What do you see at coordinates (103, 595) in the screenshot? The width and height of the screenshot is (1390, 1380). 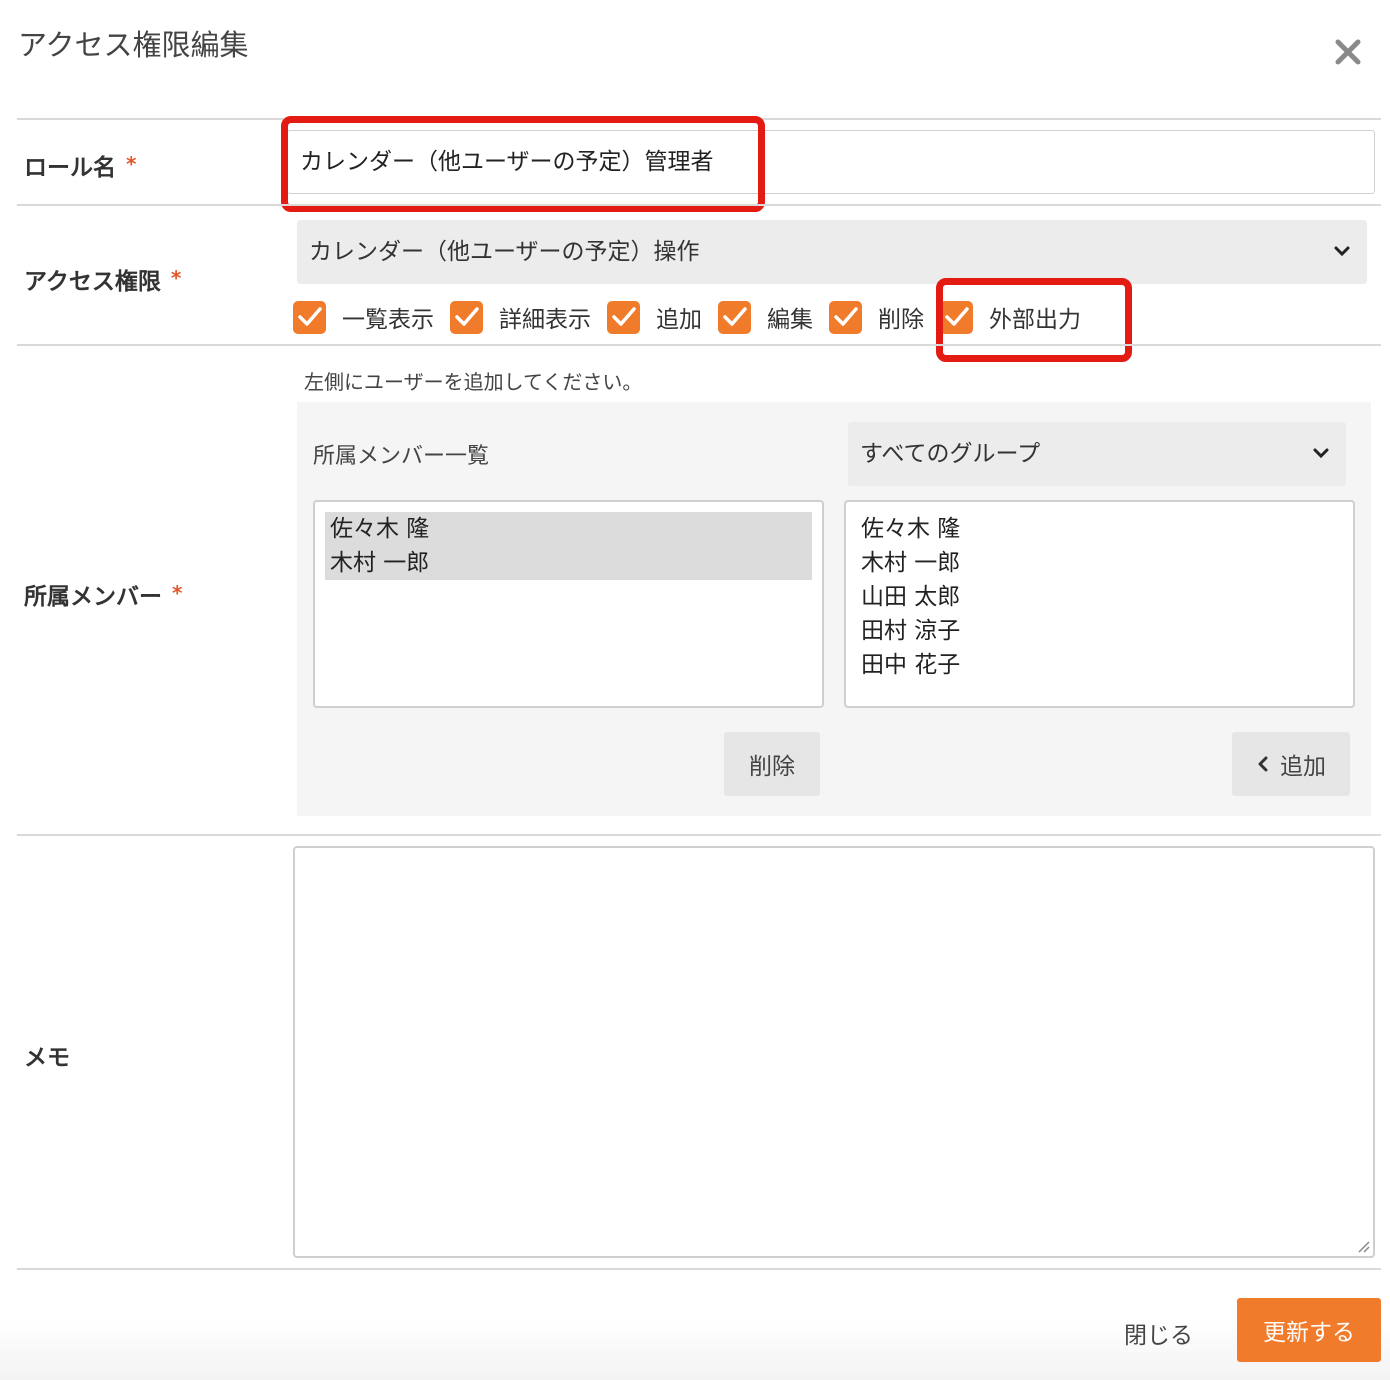 I see `members-label: 所属メンバー *` at bounding box center [103, 595].